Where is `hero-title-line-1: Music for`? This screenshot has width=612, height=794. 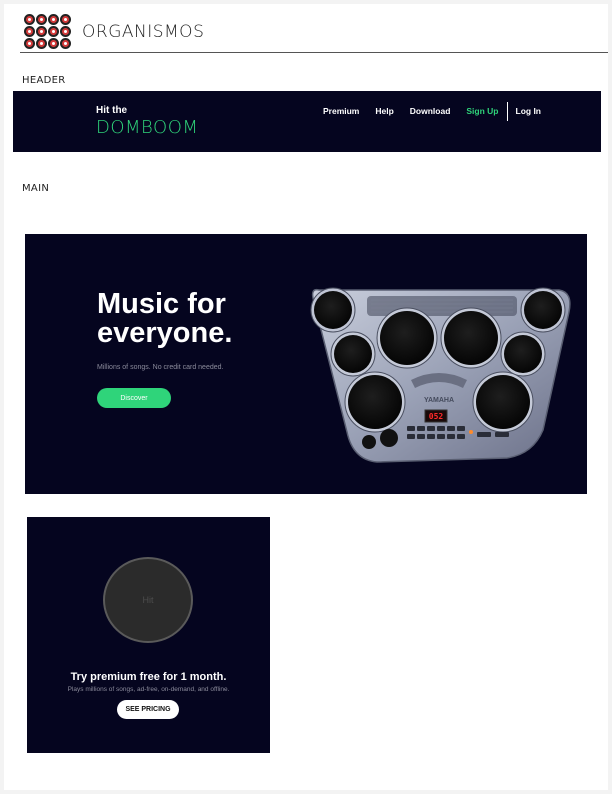
hero-title-line-1: Music for is located at coordinates (161, 304).